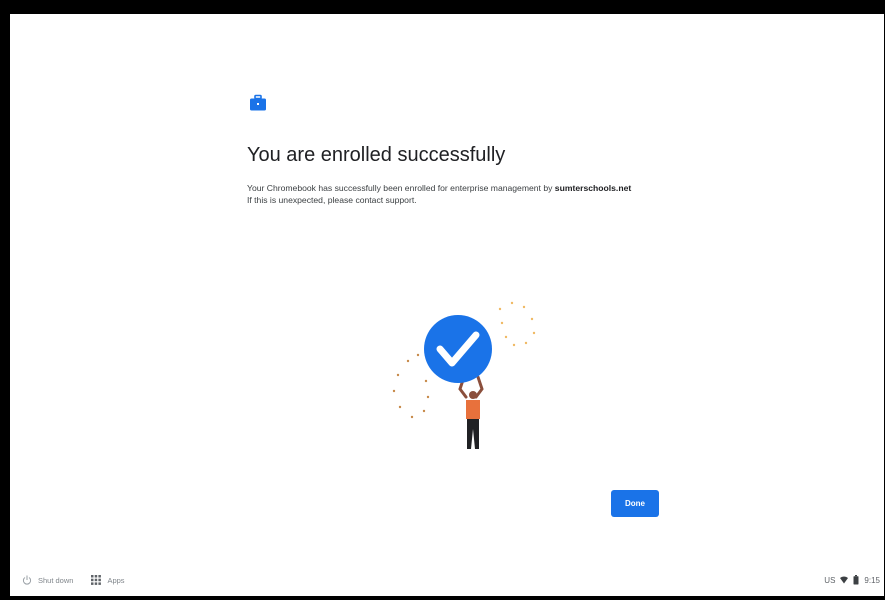 This screenshot has width=885, height=600. I want to click on enrollment-domain: sumterschools.net, so click(593, 188).